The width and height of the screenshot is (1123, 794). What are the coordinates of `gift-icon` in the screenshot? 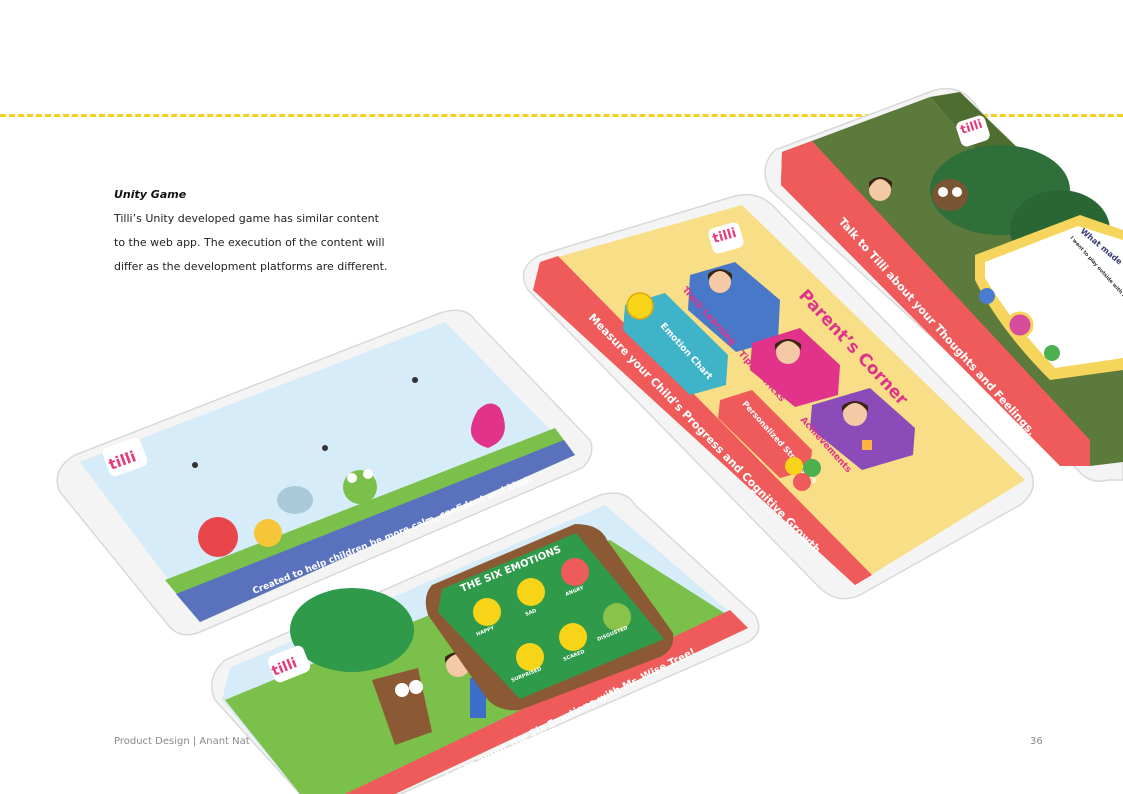 It's located at (867, 445).